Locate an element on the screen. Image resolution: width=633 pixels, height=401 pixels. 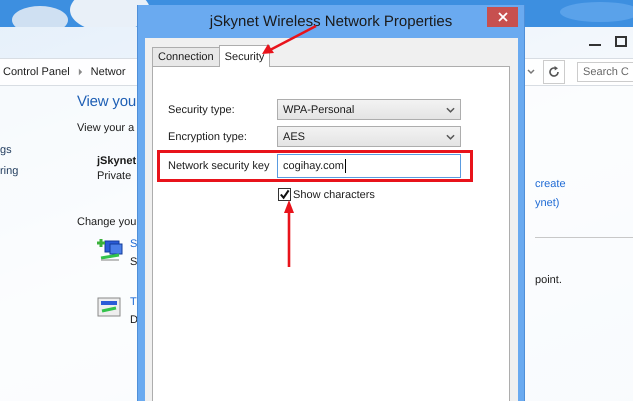
input-field: cogihay.com is located at coordinates (369, 166).